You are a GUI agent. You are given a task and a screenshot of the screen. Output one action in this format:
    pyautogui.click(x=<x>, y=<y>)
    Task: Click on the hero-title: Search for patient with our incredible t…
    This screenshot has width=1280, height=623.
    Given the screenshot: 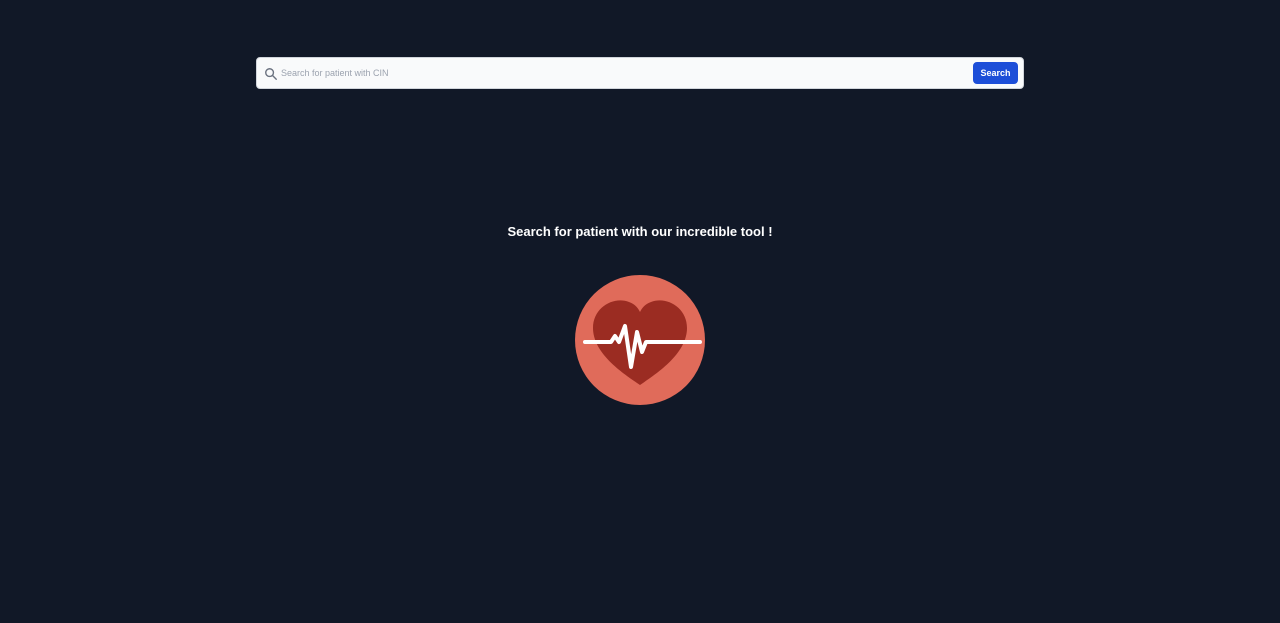 What is the action you would take?
    pyautogui.click(x=640, y=231)
    